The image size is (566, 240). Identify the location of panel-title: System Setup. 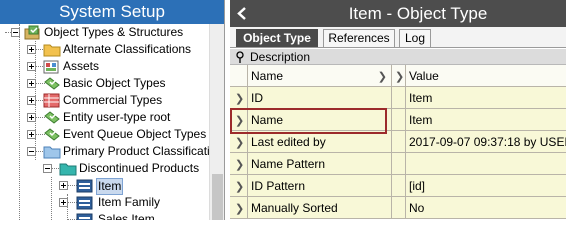
(112, 12).